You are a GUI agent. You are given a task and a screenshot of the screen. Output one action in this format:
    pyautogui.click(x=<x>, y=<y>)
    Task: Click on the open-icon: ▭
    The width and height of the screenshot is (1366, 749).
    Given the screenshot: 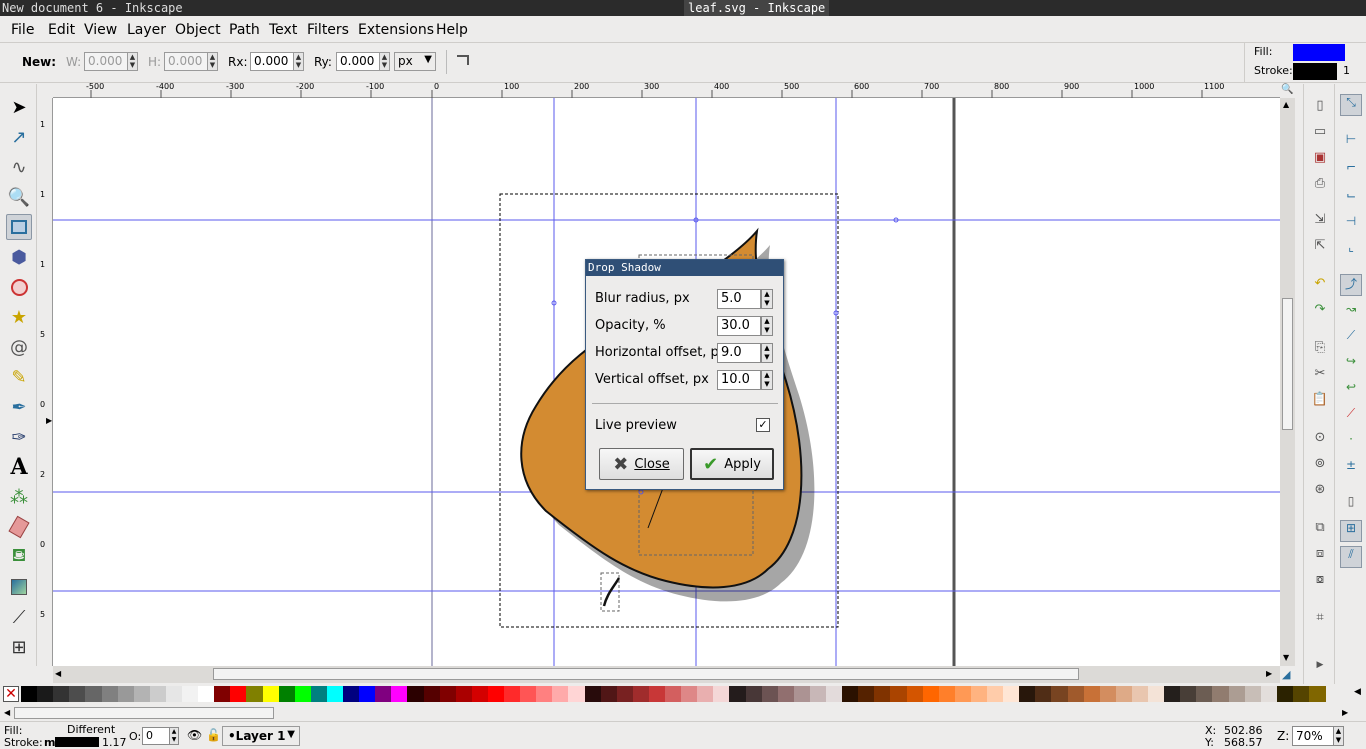 What is the action you would take?
    pyautogui.click(x=1320, y=134)
    